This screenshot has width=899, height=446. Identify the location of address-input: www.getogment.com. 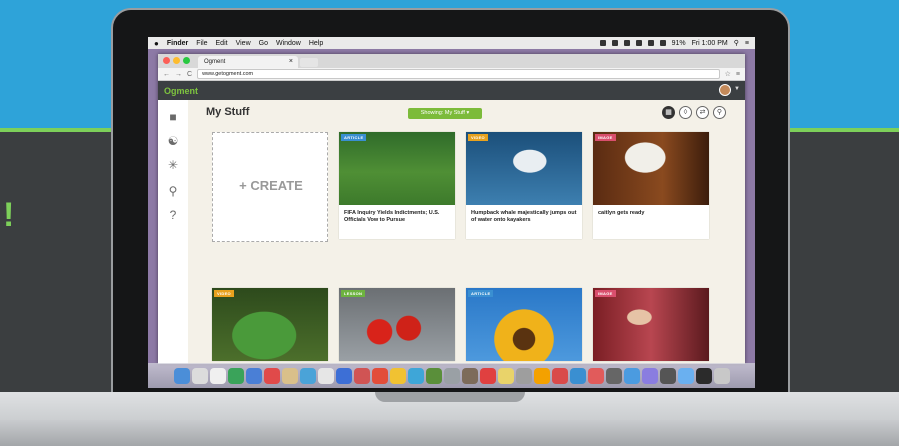
(458, 74).